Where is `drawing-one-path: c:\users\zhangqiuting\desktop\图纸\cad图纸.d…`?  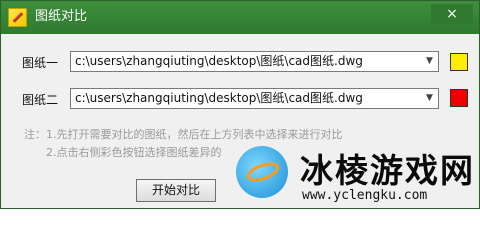
drawing-one-path: c:\users\zhangqiuting\desktop\图纸\cad图纸.d… is located at coordinates (219, 61).